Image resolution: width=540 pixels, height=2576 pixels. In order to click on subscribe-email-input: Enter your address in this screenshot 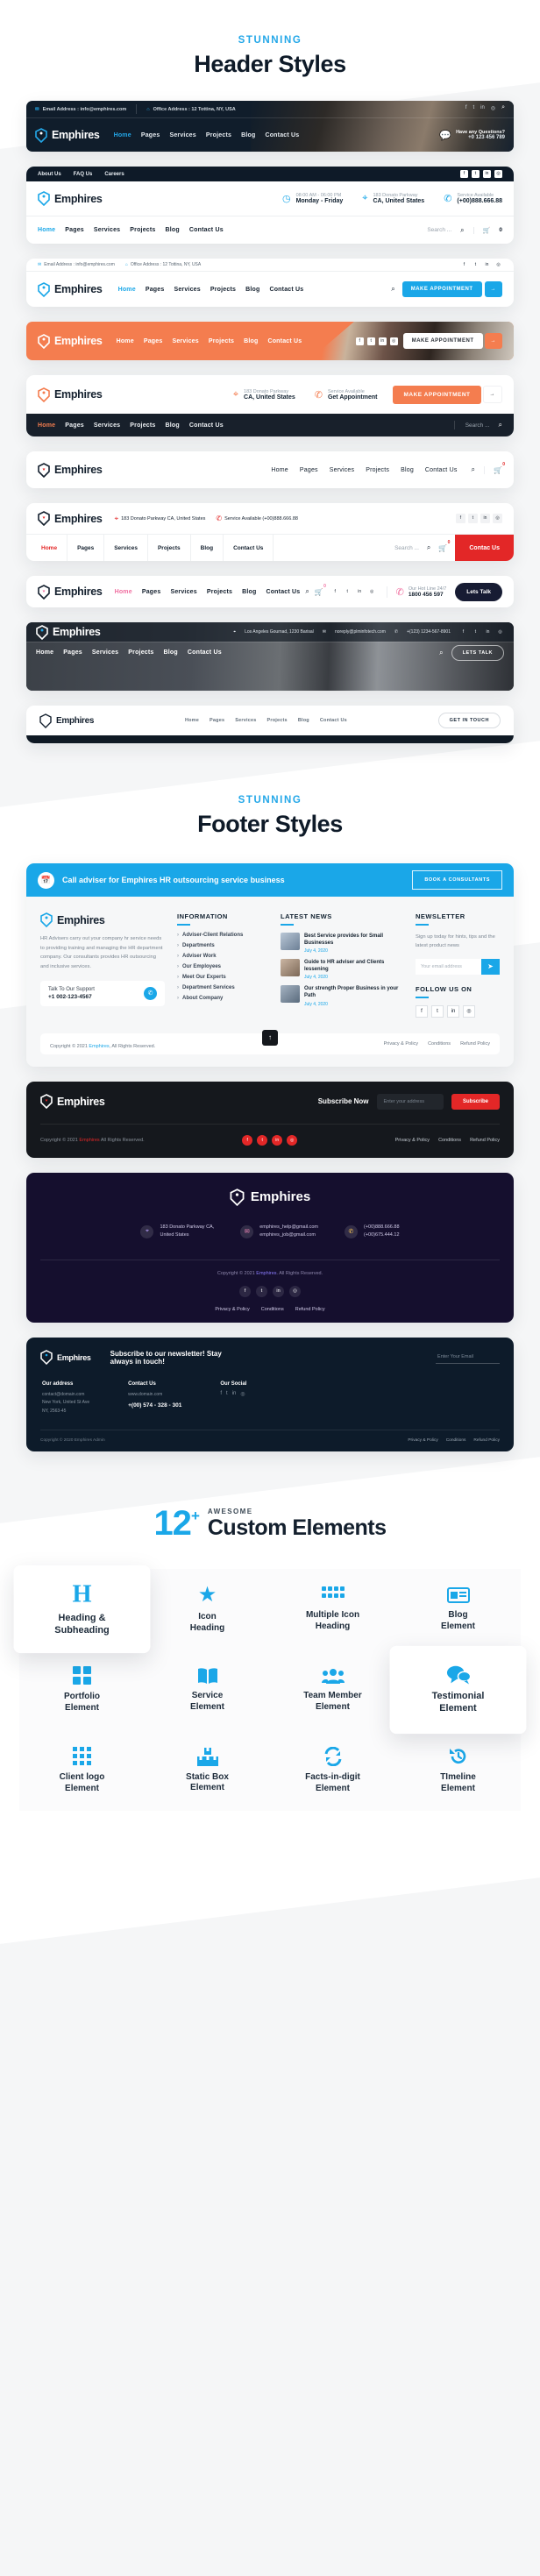, I will do `click(410, 1101)`.